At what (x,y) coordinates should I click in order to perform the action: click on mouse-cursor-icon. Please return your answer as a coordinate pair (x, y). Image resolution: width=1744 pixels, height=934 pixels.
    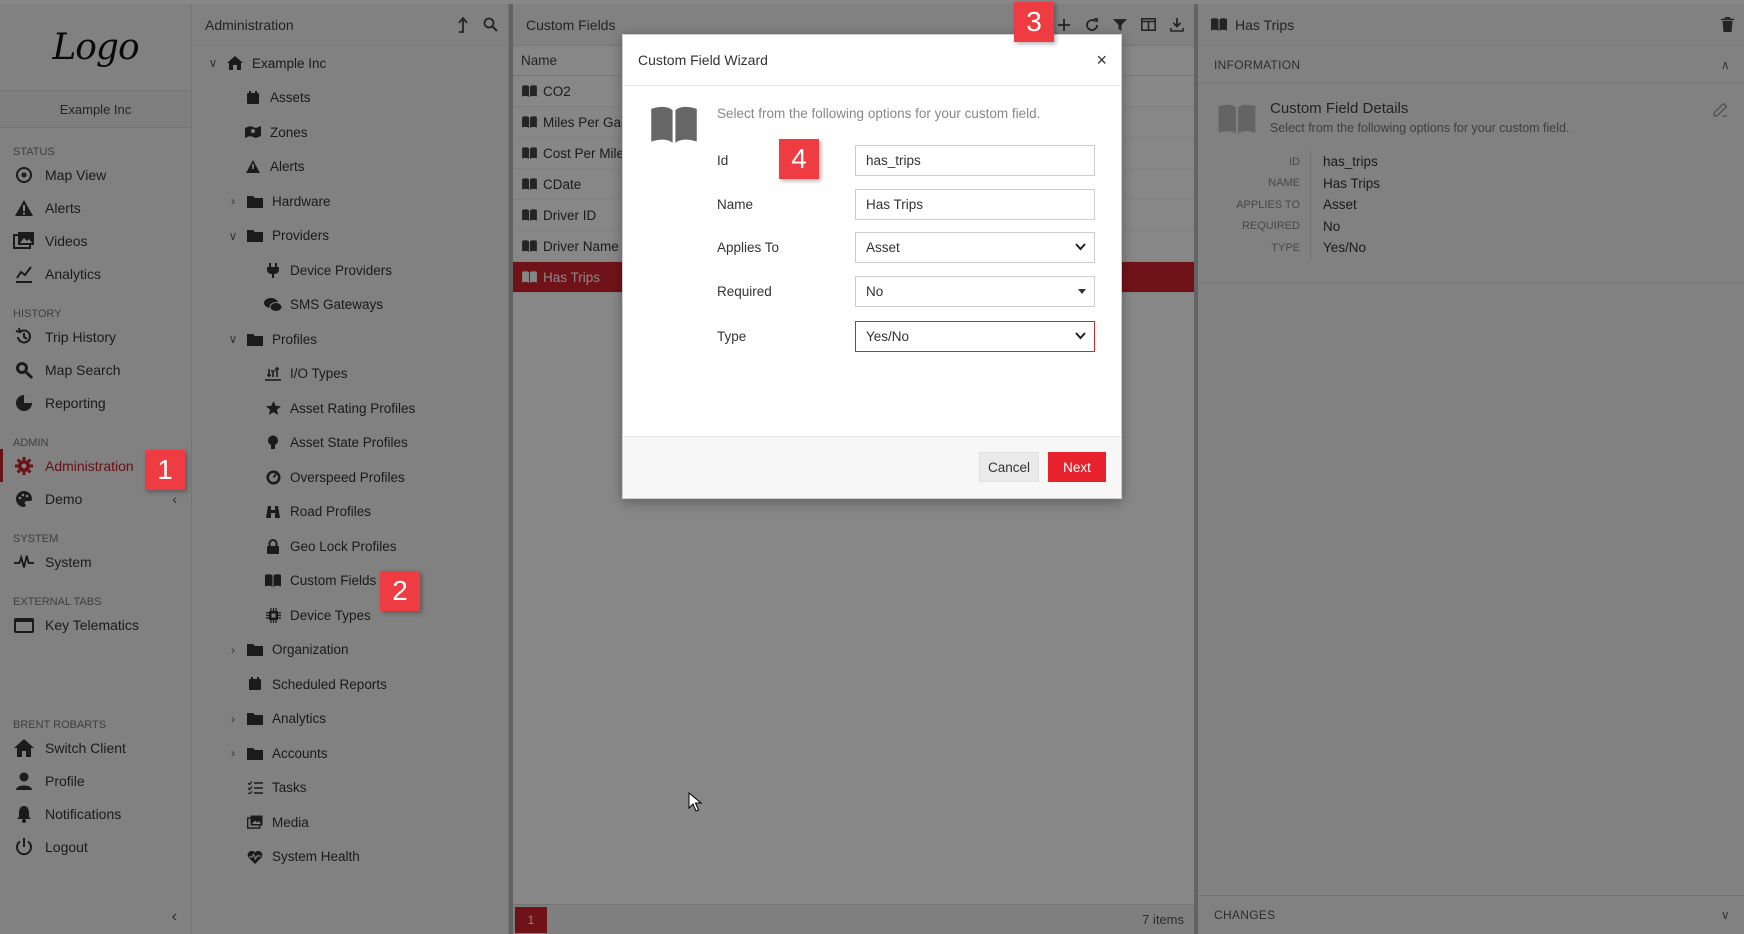
    Looking at the image, I should click on (695, 802).